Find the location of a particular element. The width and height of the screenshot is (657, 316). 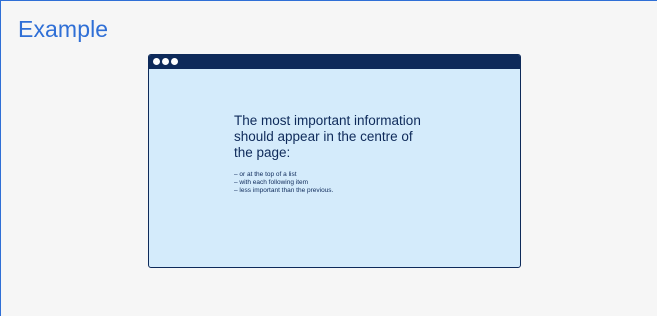

list-item: – less important than the previous. is located at coordinates (284, 190).